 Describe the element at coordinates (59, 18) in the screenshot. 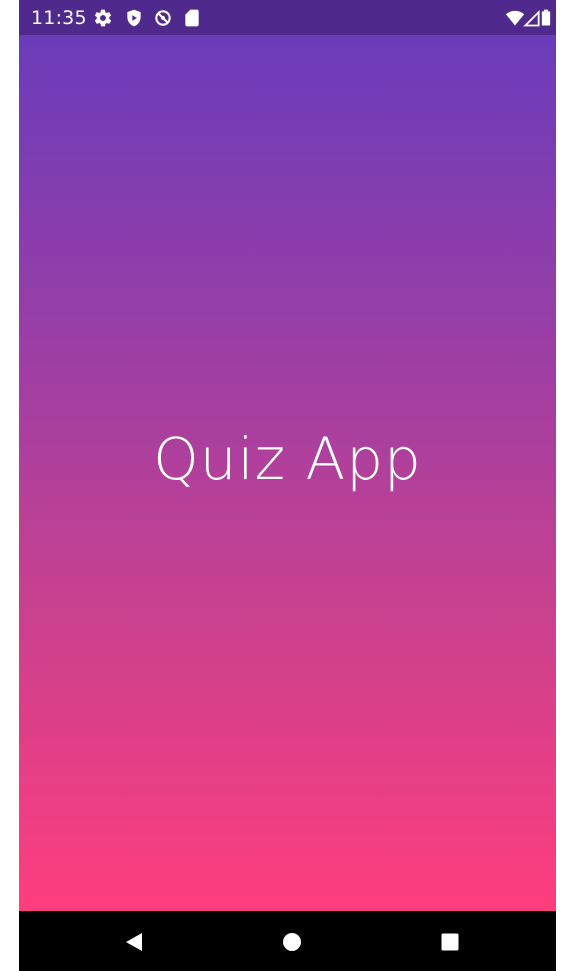

I see `status-time: 11:35` at that location.